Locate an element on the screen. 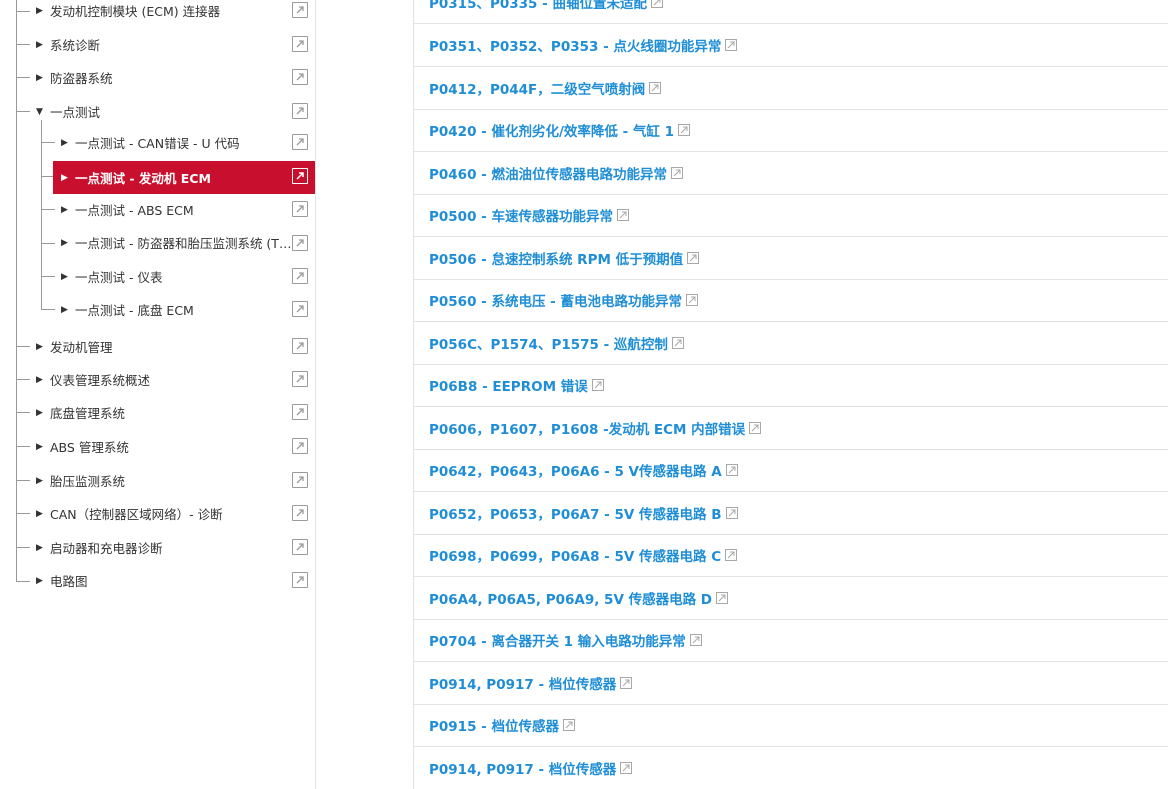  tree-item-instrument-overview: ▶ 仪表管理系统概述 is located at coordinates (93, 379).